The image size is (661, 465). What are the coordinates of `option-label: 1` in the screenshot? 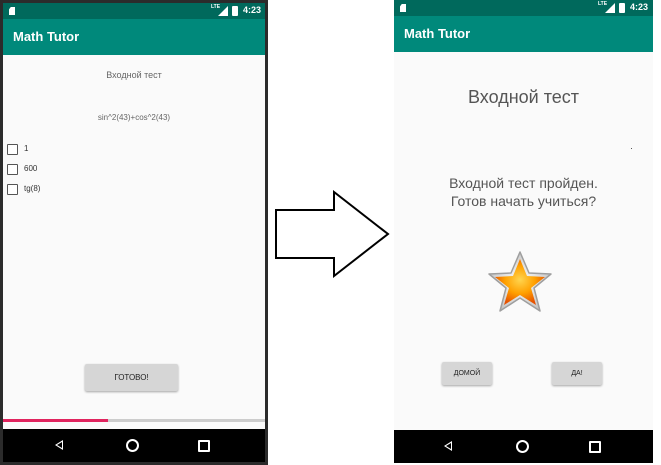 It's located at (26, 148).